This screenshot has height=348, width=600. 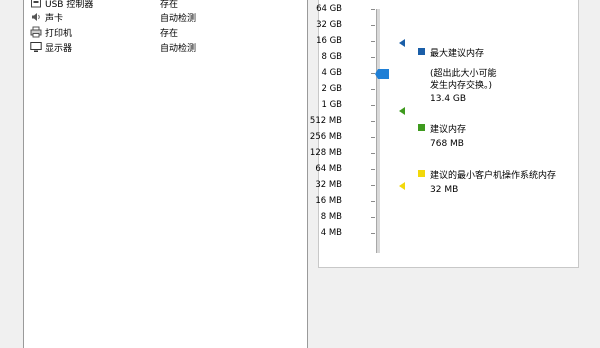 What do you see at coordinates (447, 144) in the screenshot?
I see `recommended-value: 768 MB` at bounding box center [447, 144].